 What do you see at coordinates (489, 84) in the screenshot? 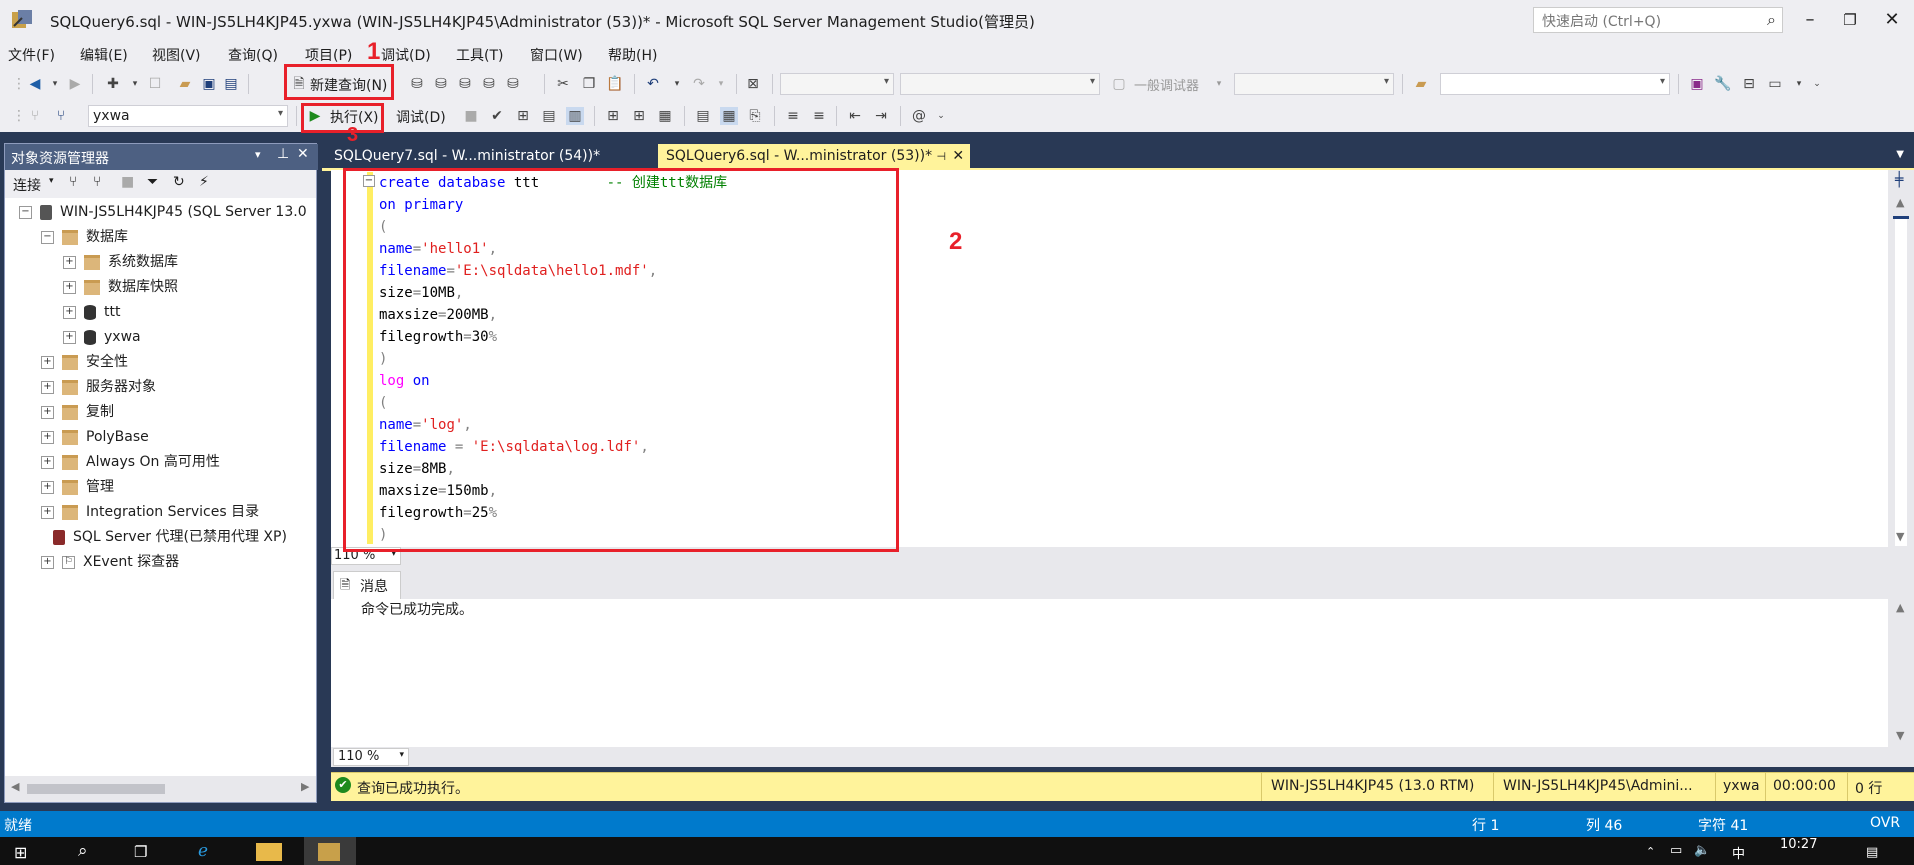
I see `xmla-query-icon: ⛁` at bounding box center [489, 84].